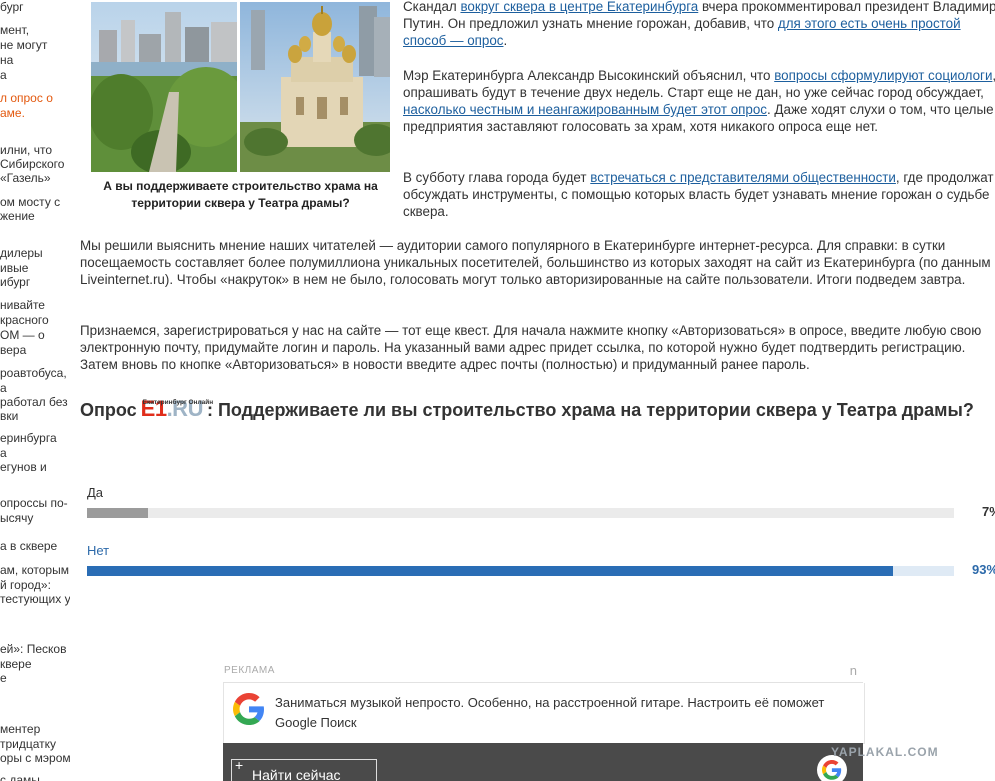 The width and height of the screenshot is (995, 781). Describe the element at coordinates (248, 709) in the screenshot. I see `google-logo-icon` at that location.